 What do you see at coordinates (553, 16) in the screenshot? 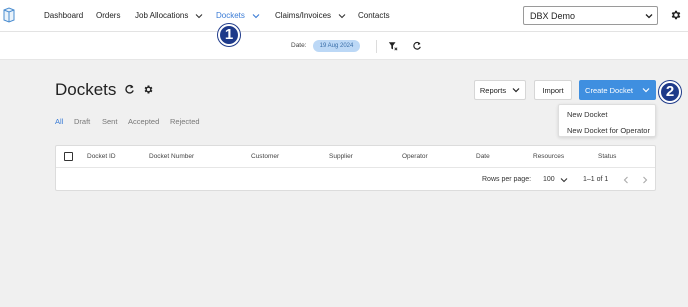
I see `company-select-value: DBX Demo` at bounding box center [553, 16].